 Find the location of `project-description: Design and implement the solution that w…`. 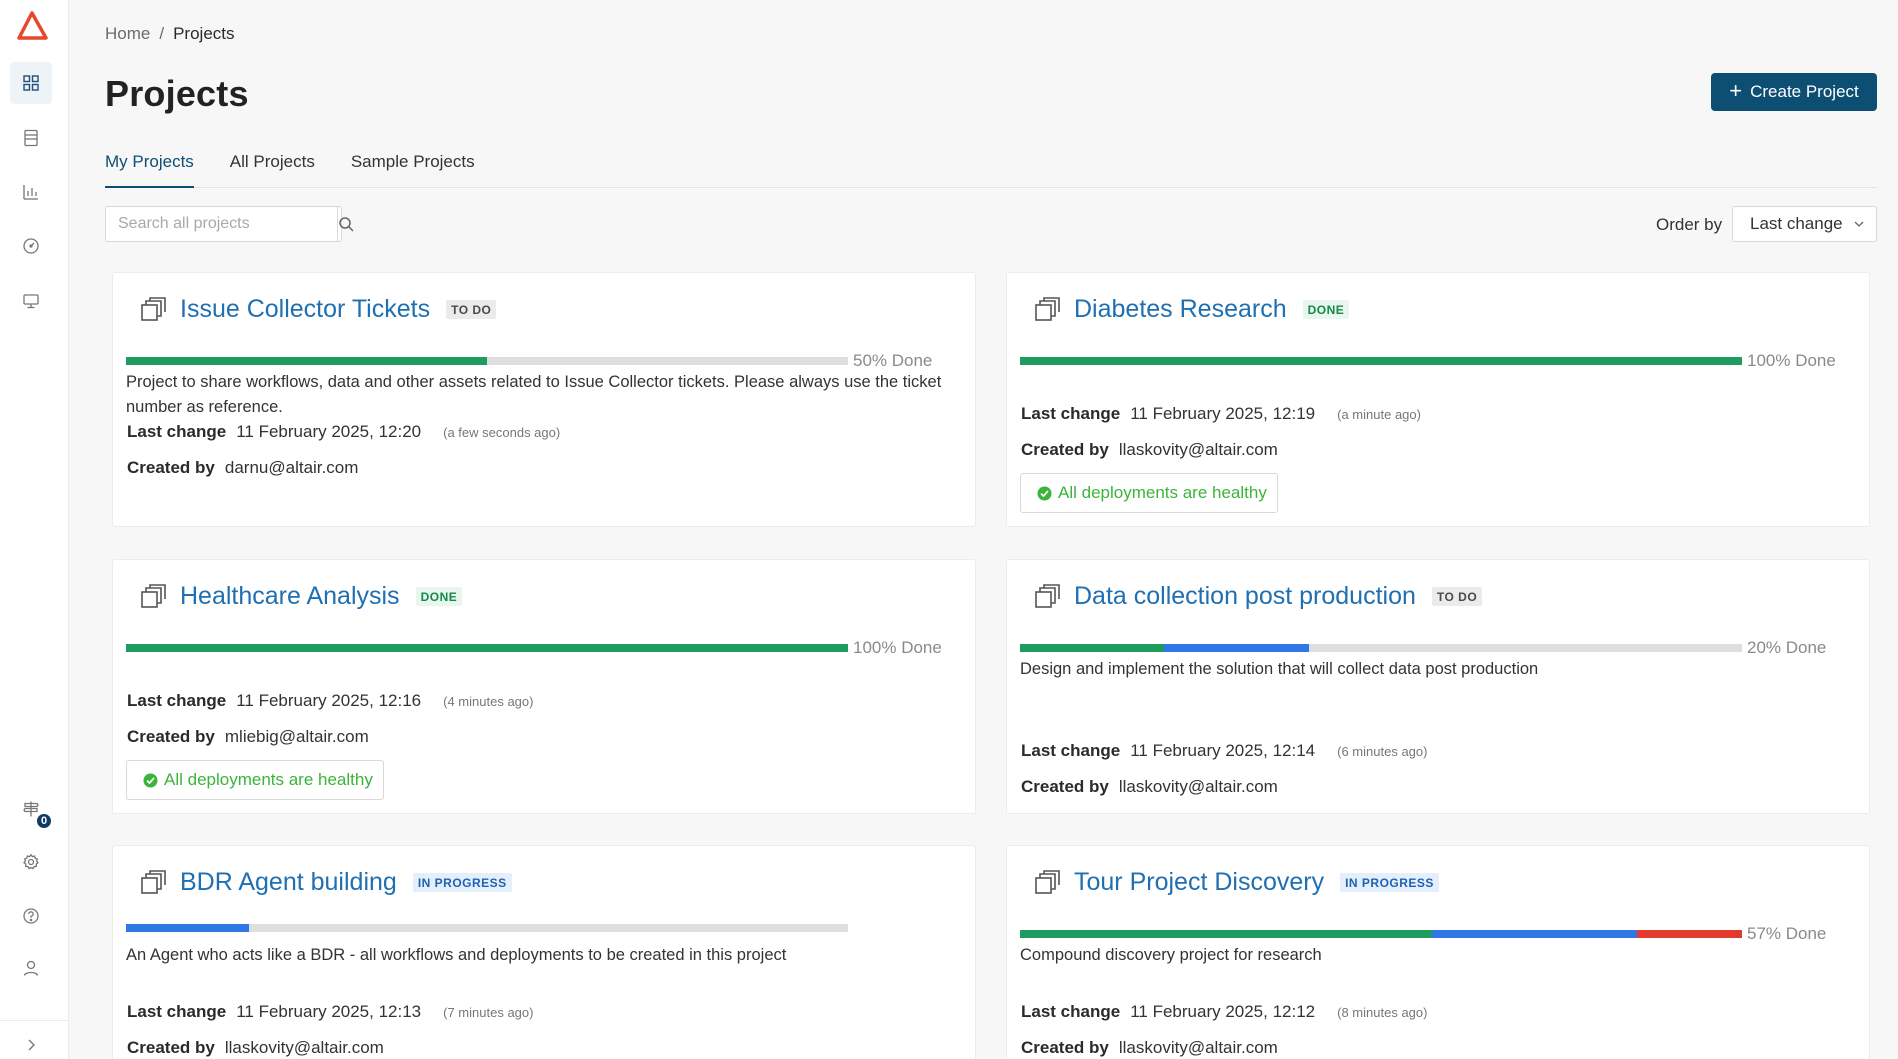

project-description: Design and implement the solution that w… is located at coordinates (1279, 669).